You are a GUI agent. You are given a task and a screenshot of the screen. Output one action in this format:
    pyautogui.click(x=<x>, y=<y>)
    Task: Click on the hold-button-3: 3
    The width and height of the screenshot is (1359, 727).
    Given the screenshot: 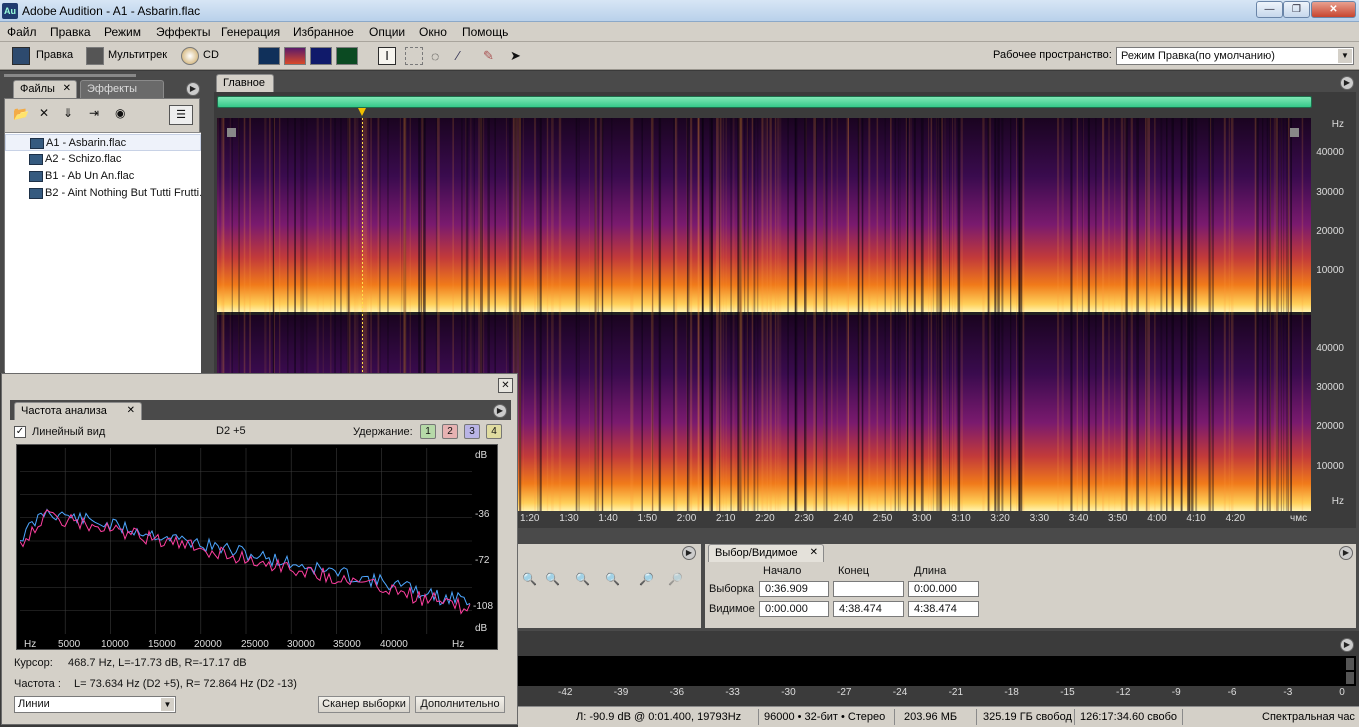 What is the action you would take?
    pyautogui.click(x=472, y=431)
    